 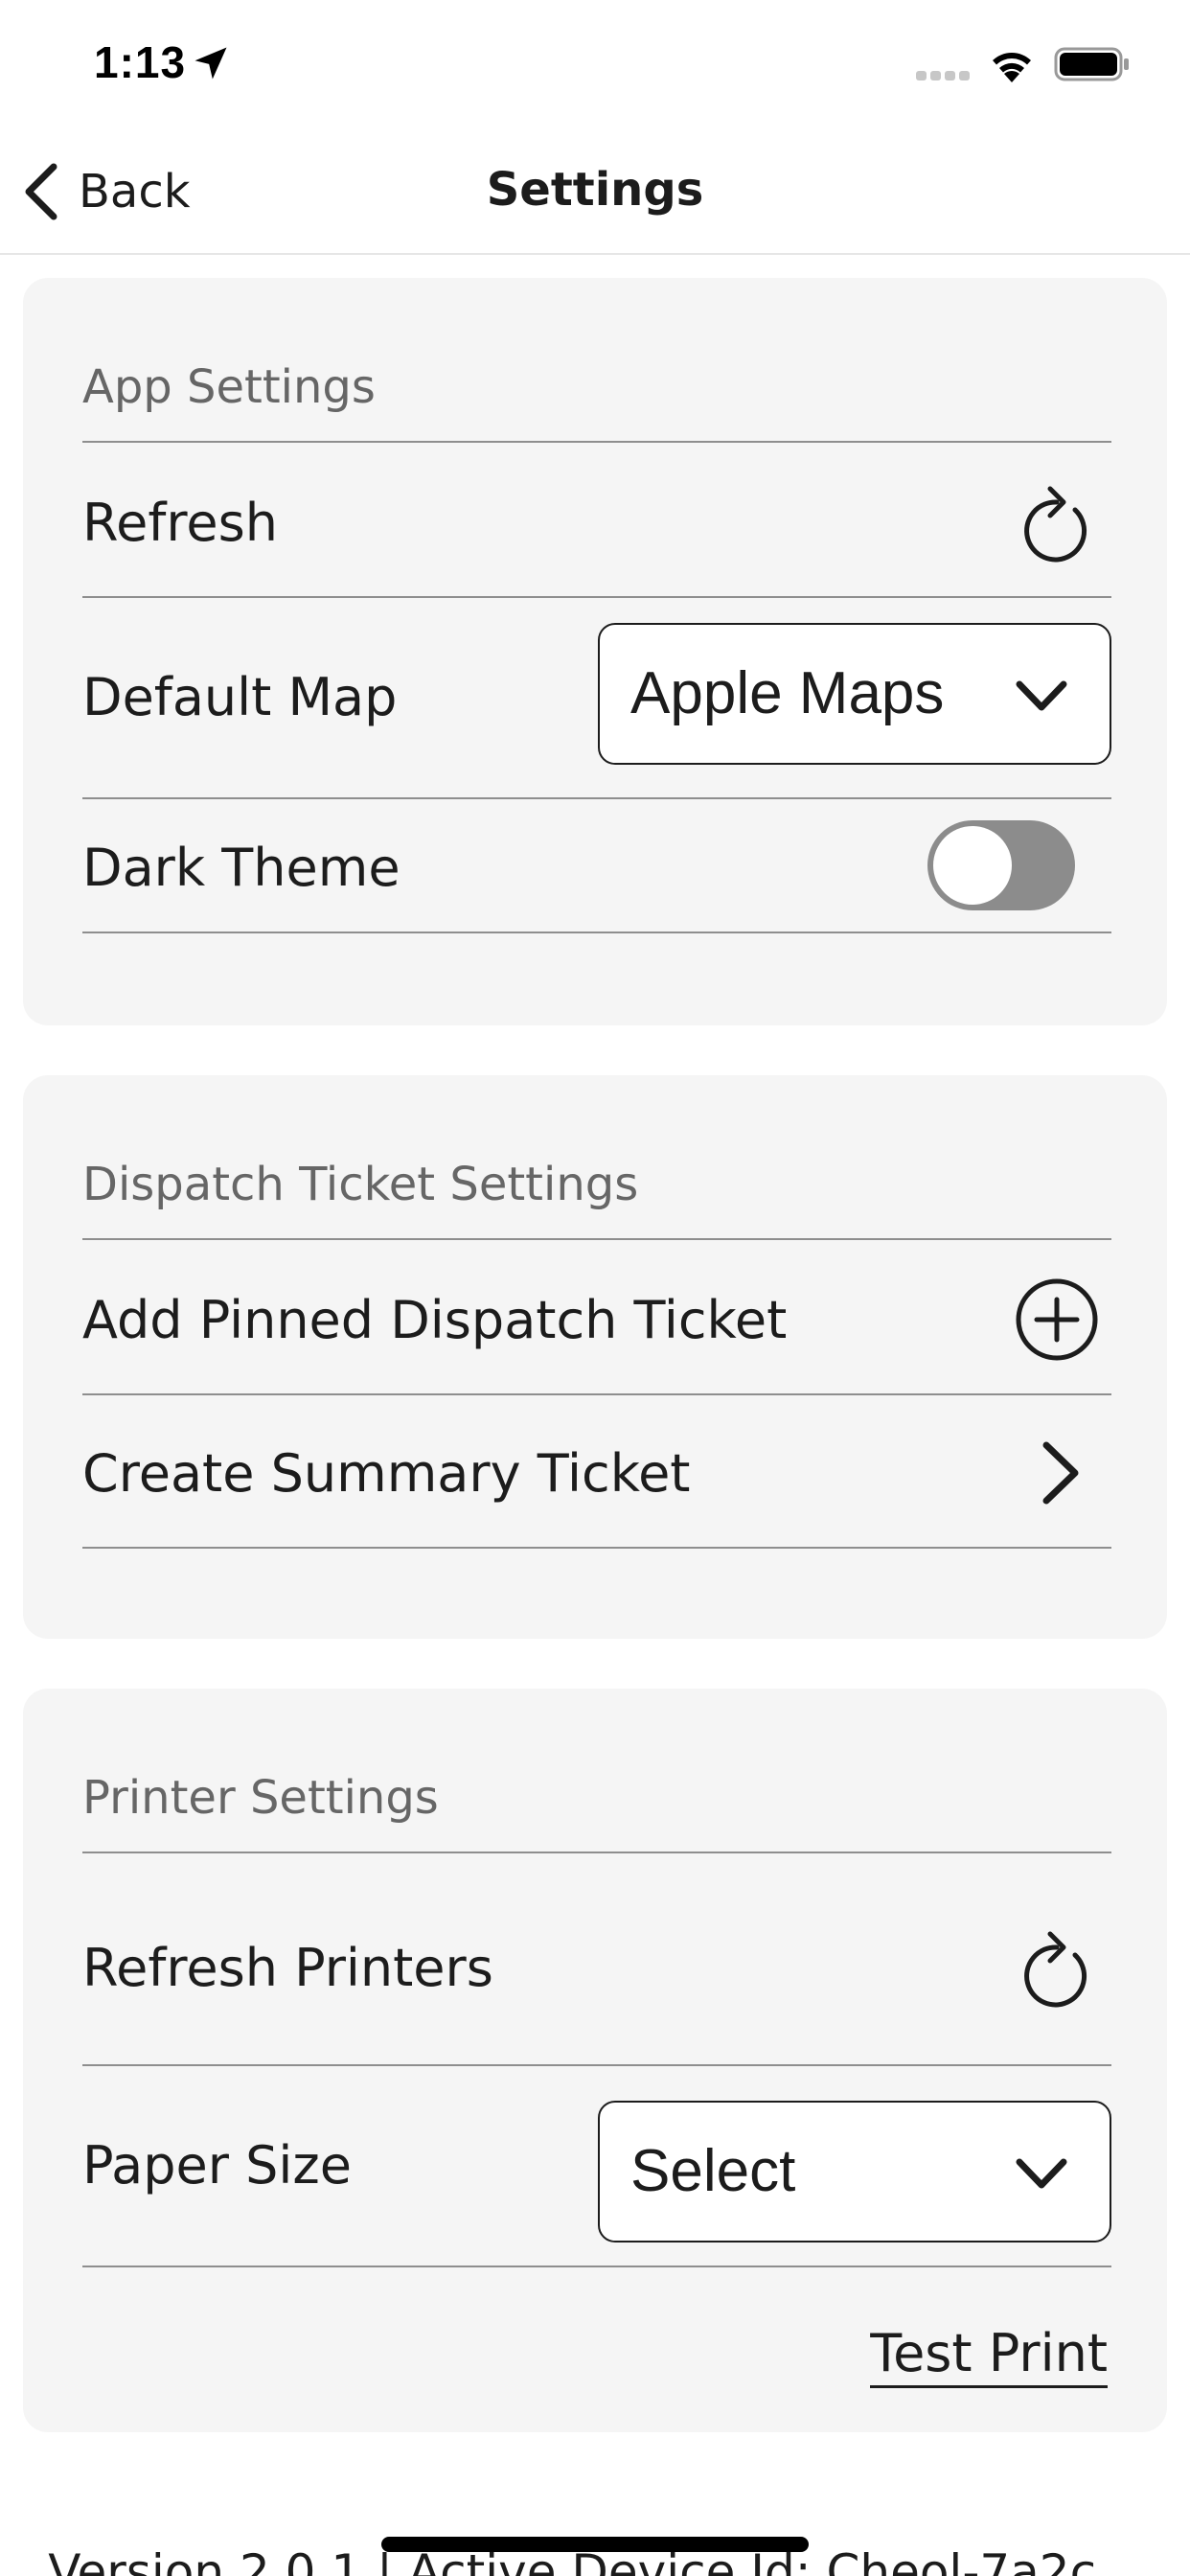 I want to click on refresh-row: Refresh, so click(x=596, y=521).